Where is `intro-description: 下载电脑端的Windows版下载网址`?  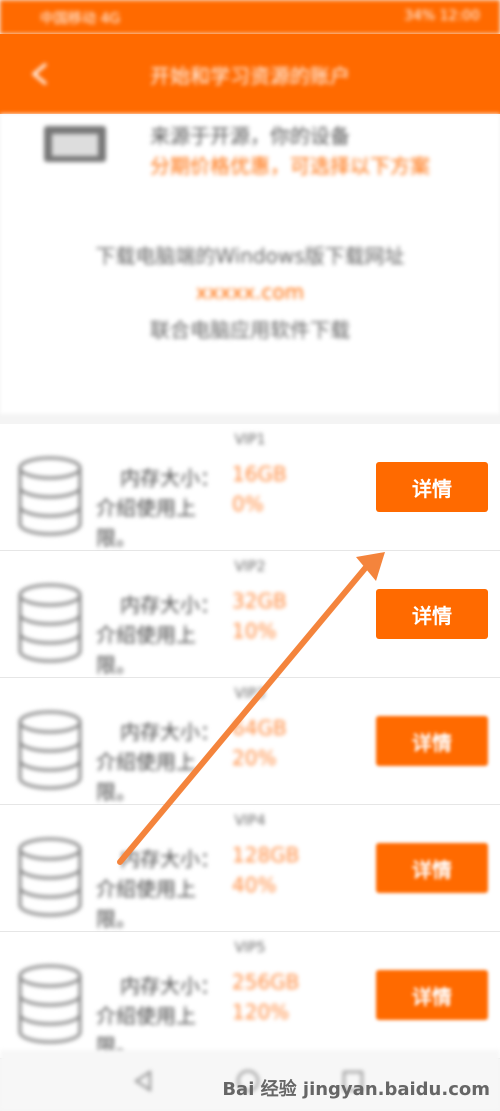
intro-description: 下载电脑端的Windows版下载网址 is located at coordinates (250, 256).